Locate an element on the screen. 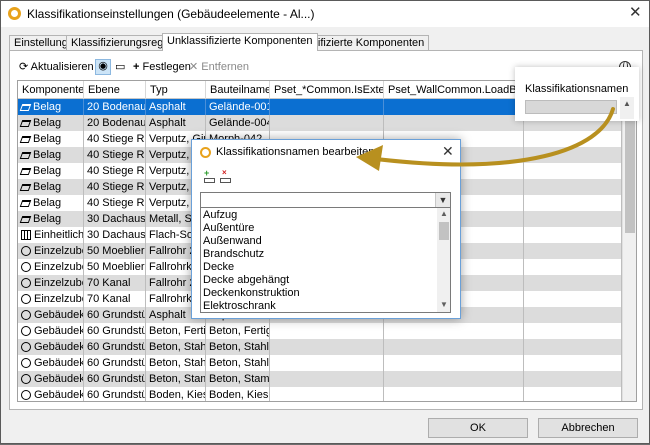 The image size is (650, 445). chevron-down-icon: ▼ is located at coordinates (442, 200).